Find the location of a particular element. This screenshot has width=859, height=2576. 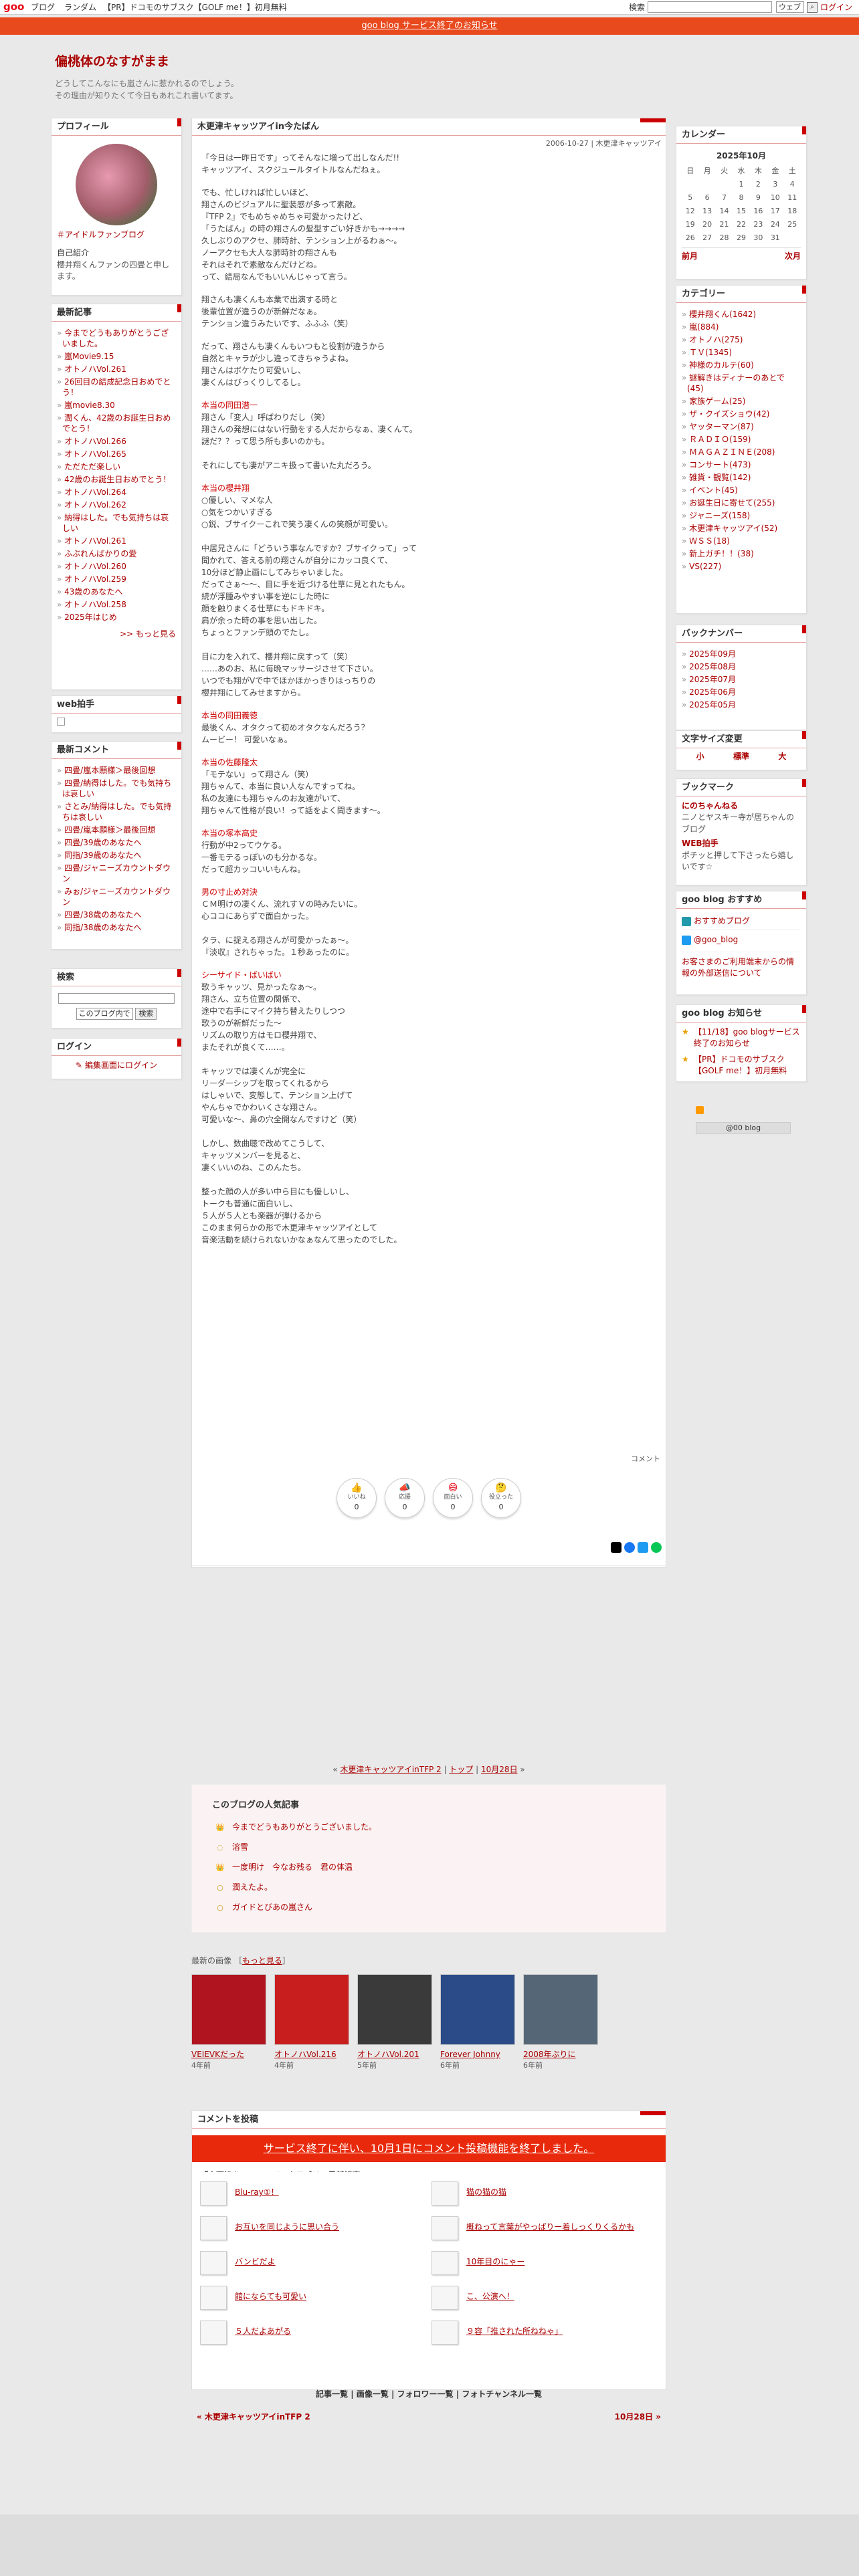

category-item: イベント(45) is located at coordinates (742, 491).